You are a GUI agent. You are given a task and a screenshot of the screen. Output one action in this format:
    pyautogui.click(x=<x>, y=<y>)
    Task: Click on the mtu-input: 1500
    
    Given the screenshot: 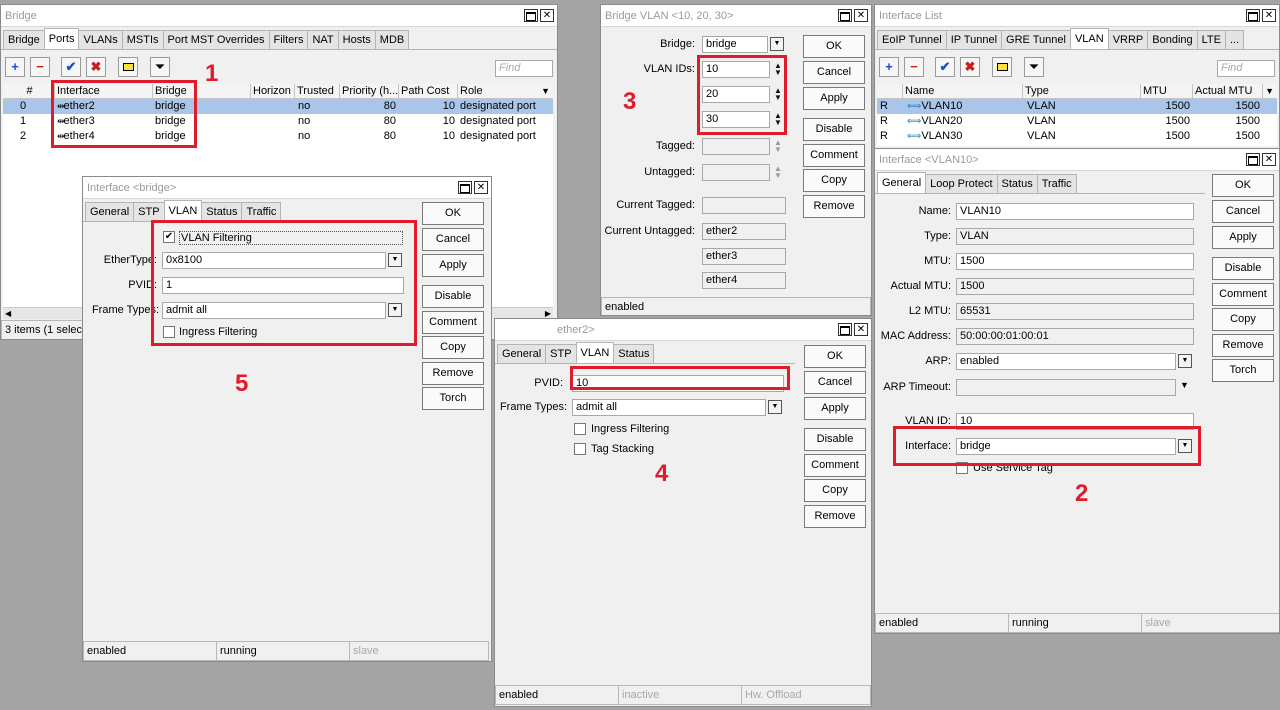 What is the action you would take?
    pyautogui.click(x=1075, y=261)
    